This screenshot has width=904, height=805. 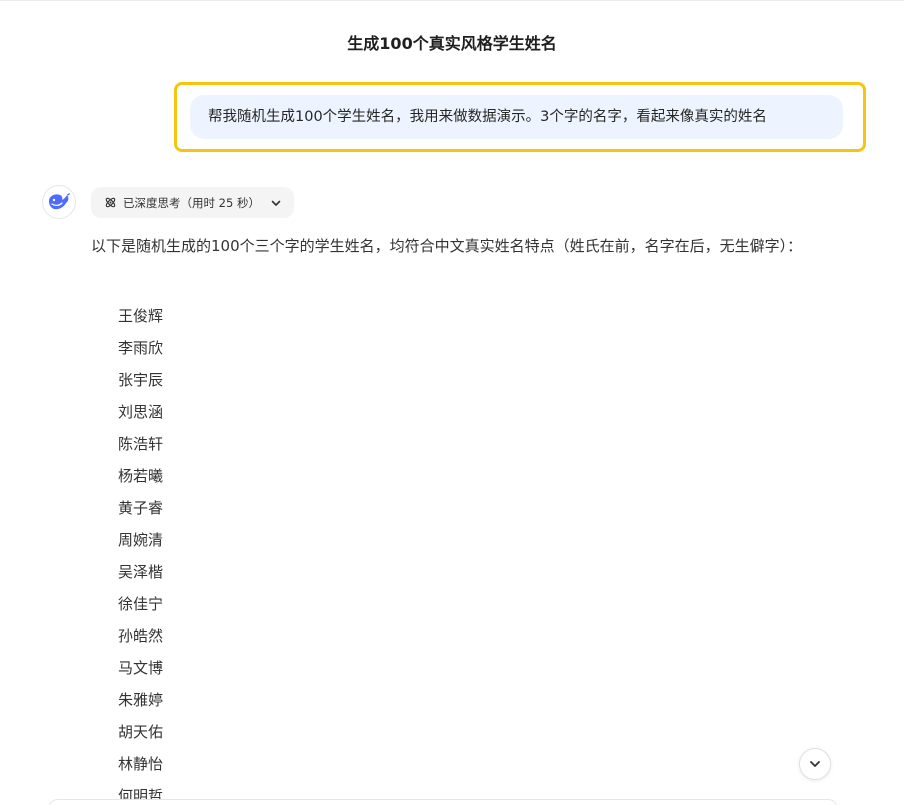 I want to click on student-name: 刘思涵, so click(x=141, y=412).